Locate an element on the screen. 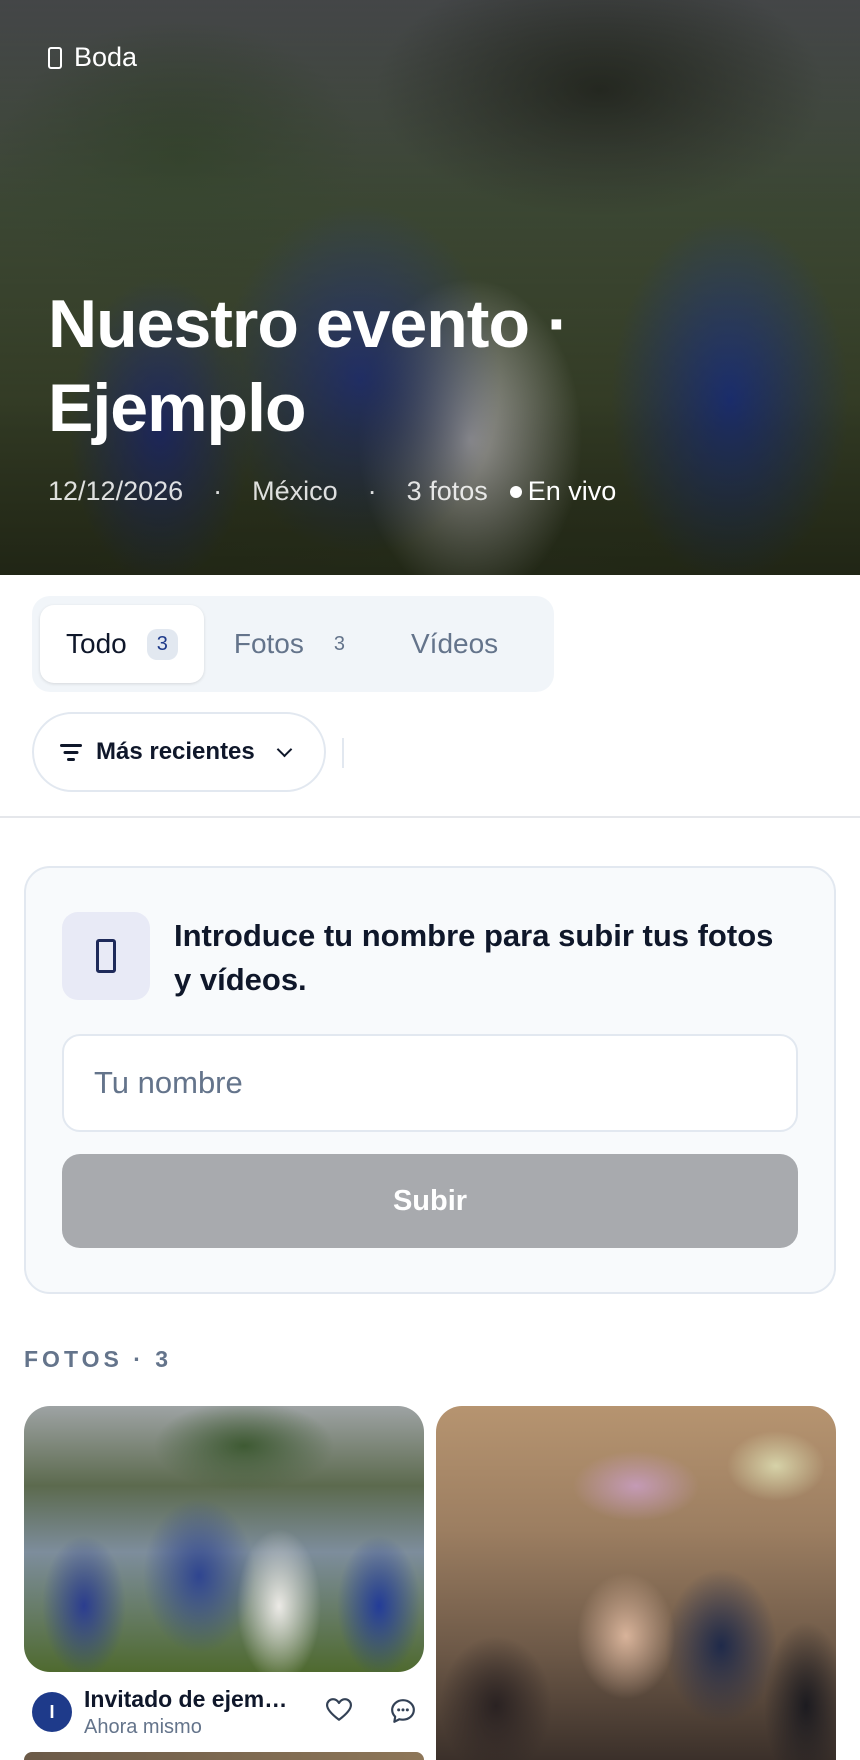 This screenshot has height=1760, width=860. event-date: 12/12/2026 is located at coordinates (116, 491).